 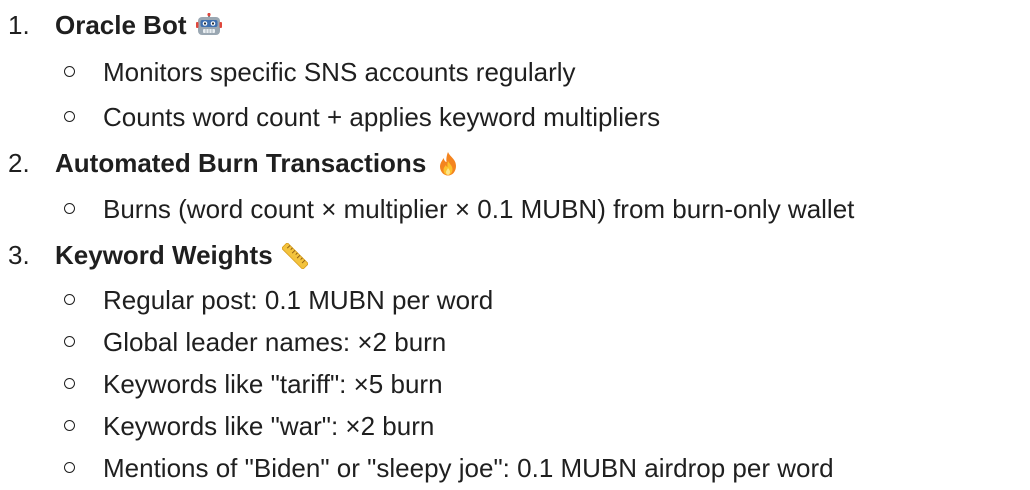 I want to click on fire-icon, so click(x=448, y=163).